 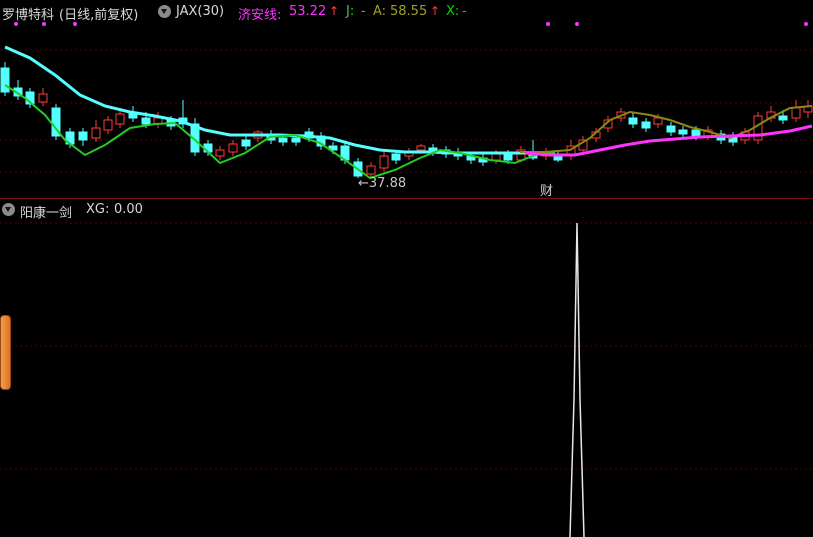 What do you see at coordinates (435, 11) in the screenshot?
I see `a-up-arrow-icon: ↑` at bounding box center [435, 11].